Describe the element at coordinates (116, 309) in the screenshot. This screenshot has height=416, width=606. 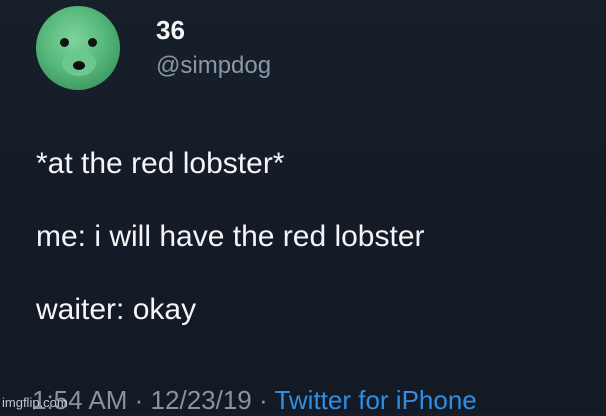
I see `tweet-line: waiter: okay` at that location.